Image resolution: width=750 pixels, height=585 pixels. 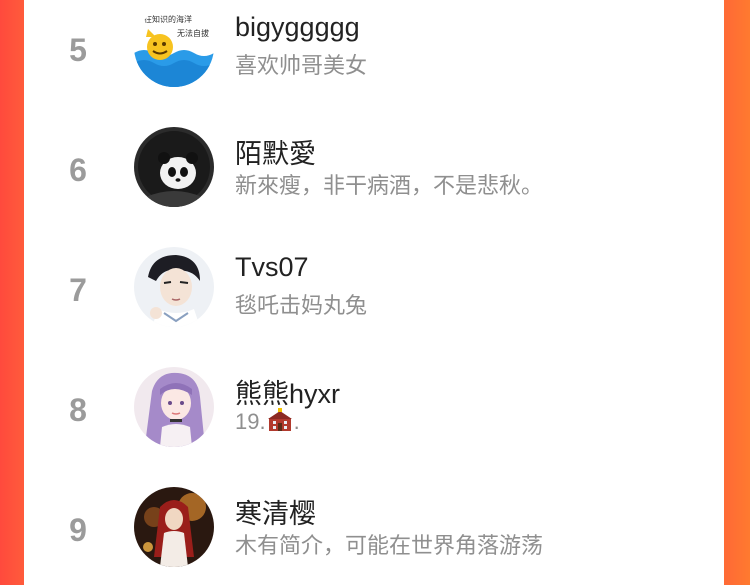 What do you see at coordinates (275, 151) in the screenshot?
I see `user-name: 陌默愛` at bounding box center [275, 151].